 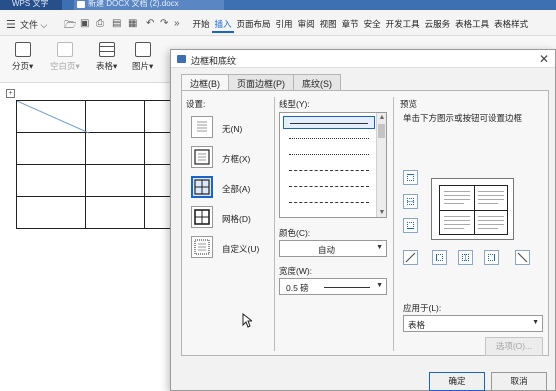 I want to click on left-border-button, so click(x=439, y=257).